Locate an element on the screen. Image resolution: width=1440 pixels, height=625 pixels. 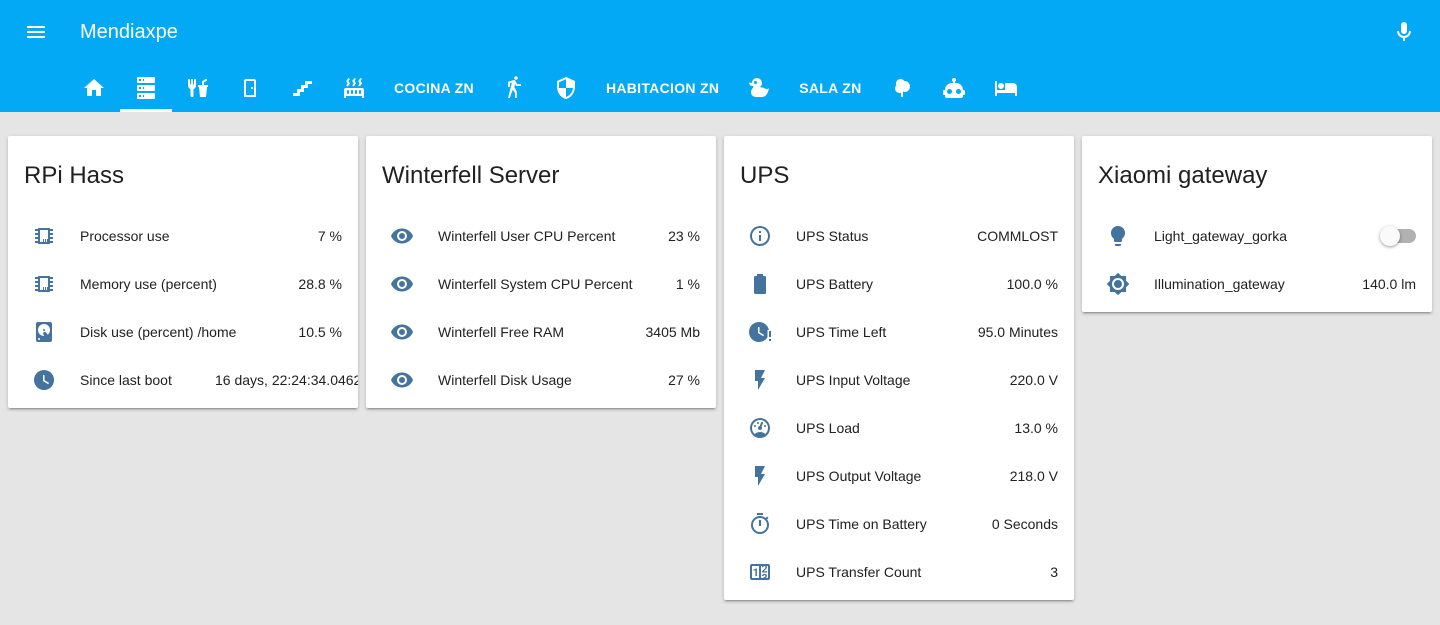
entity-value: 16 days, 22:24:34.046281 is located at coordinates (286, 380).